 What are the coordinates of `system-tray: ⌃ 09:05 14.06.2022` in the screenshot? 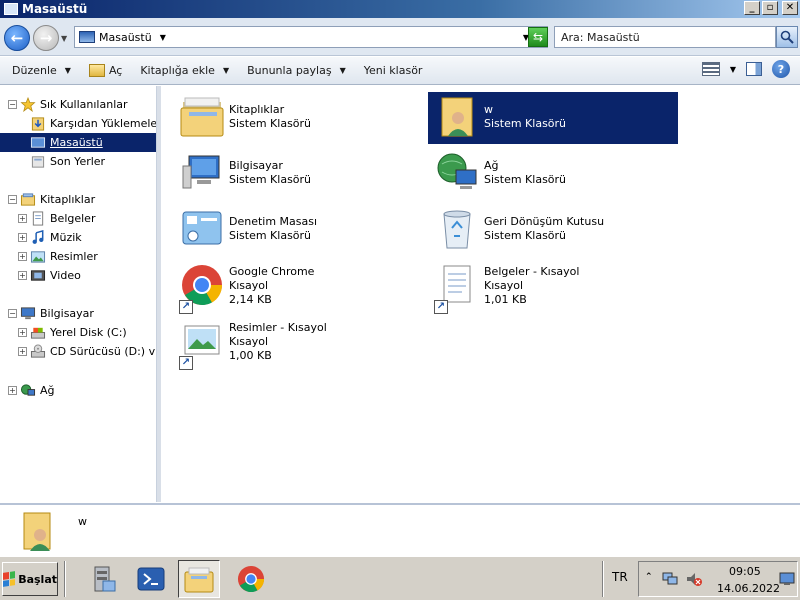 It's located at (718, 579).